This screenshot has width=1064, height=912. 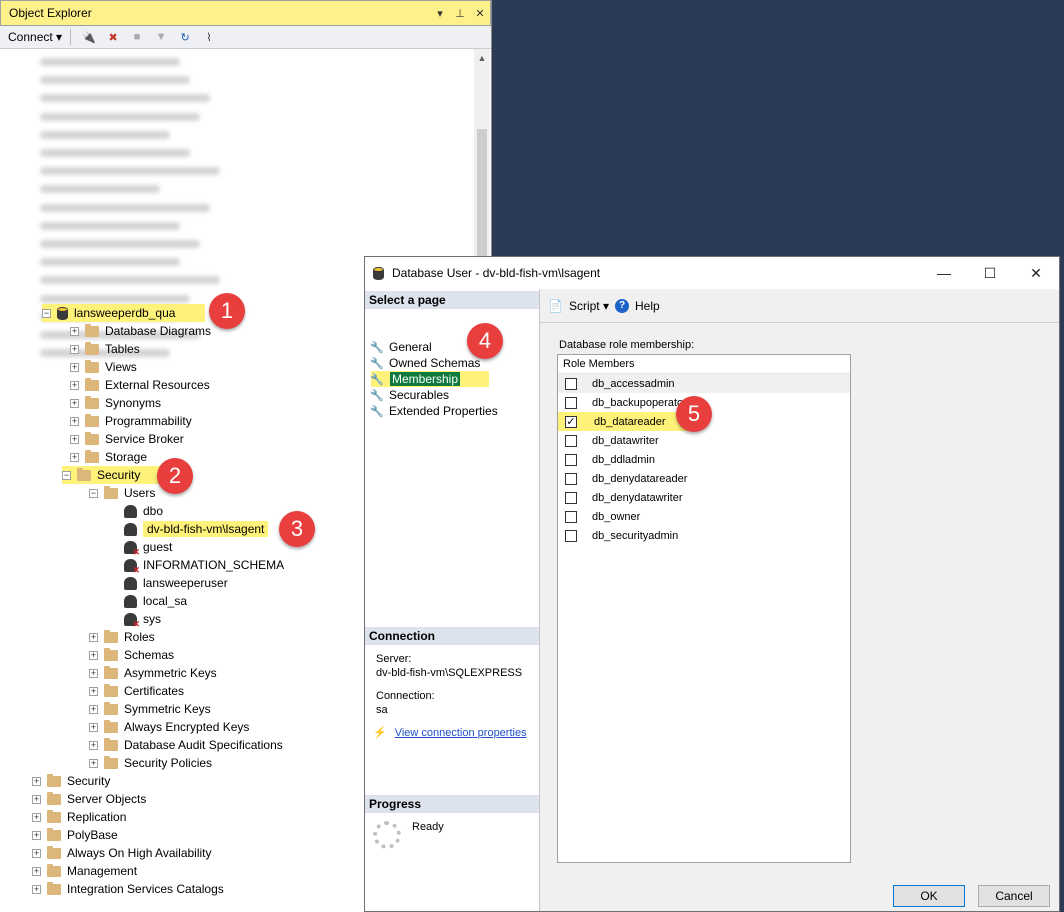 What do you see at coordinates (430, 379) in the screenshot?
I see `page-item: 🔧 Membership` at bounding box center [430, 379].